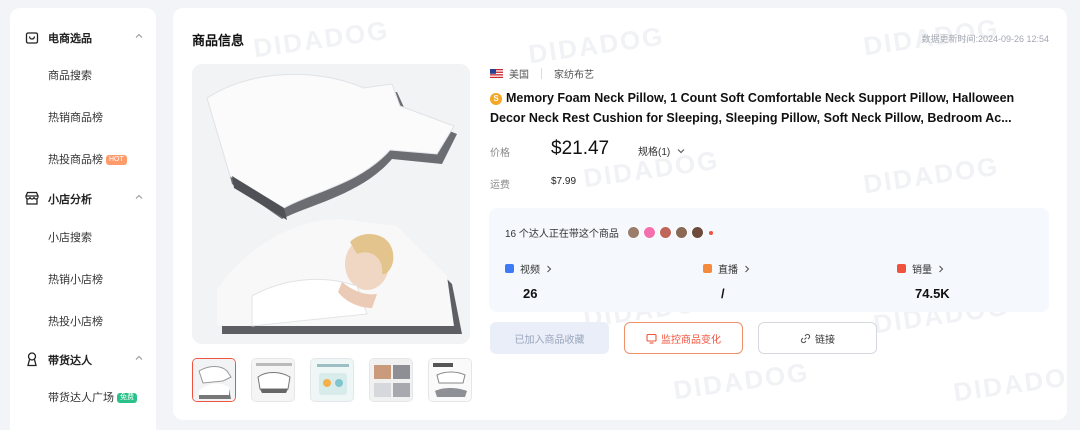 This screenshot has height=430, width=1080. What do you see at coordinates (519, 75) in the screenshot?
I see `product-country: 美国` at bounding box center [519, 75].